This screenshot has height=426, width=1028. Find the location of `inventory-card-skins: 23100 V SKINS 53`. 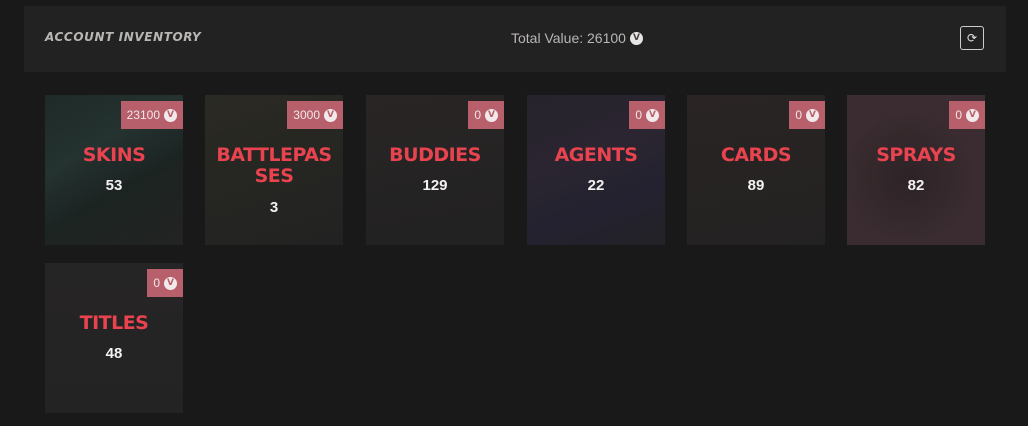

inventory-card-skins: 23100 V SKINS 53 is located at coordinates (114, 170).